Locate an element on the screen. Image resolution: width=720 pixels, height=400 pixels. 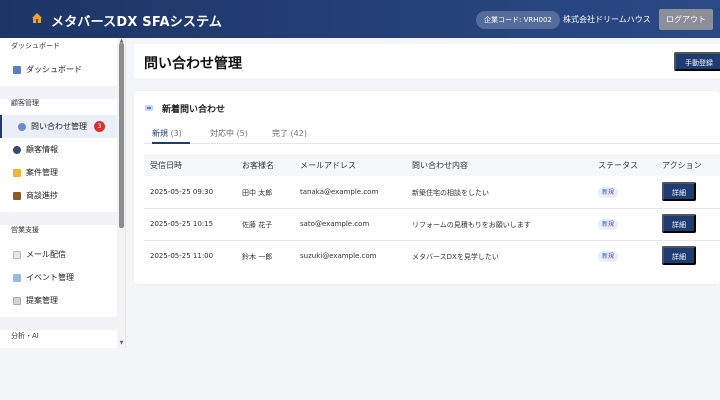
column-header-action: アクション is located at coordinates (682, 165).